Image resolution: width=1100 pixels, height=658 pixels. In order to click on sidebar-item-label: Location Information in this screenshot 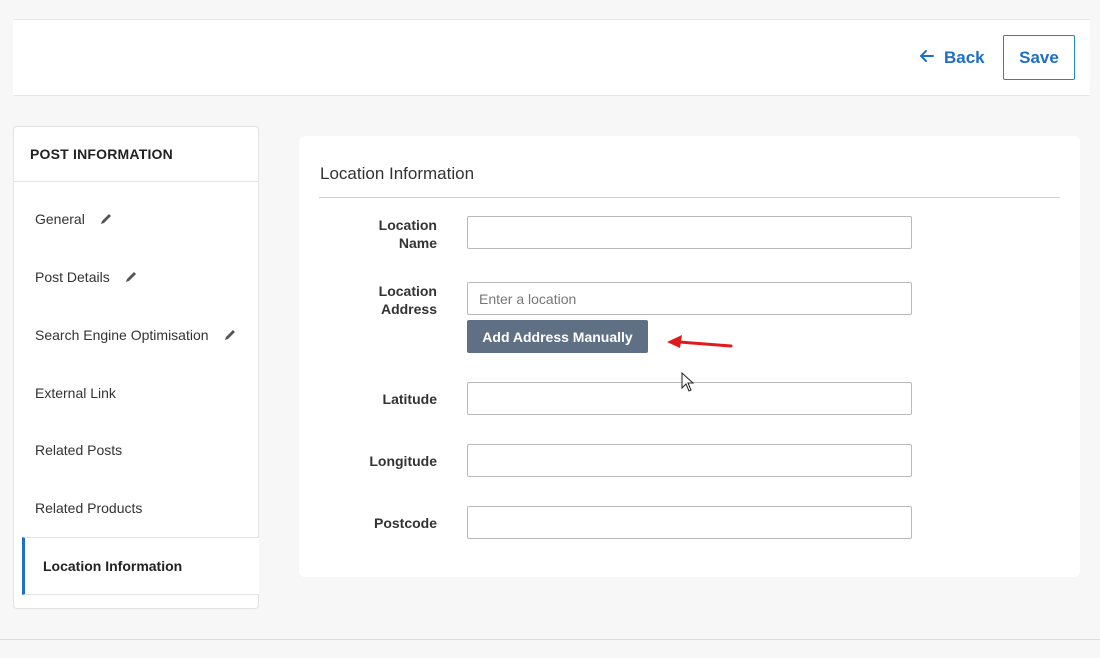, I will do `click(113, 566)`.